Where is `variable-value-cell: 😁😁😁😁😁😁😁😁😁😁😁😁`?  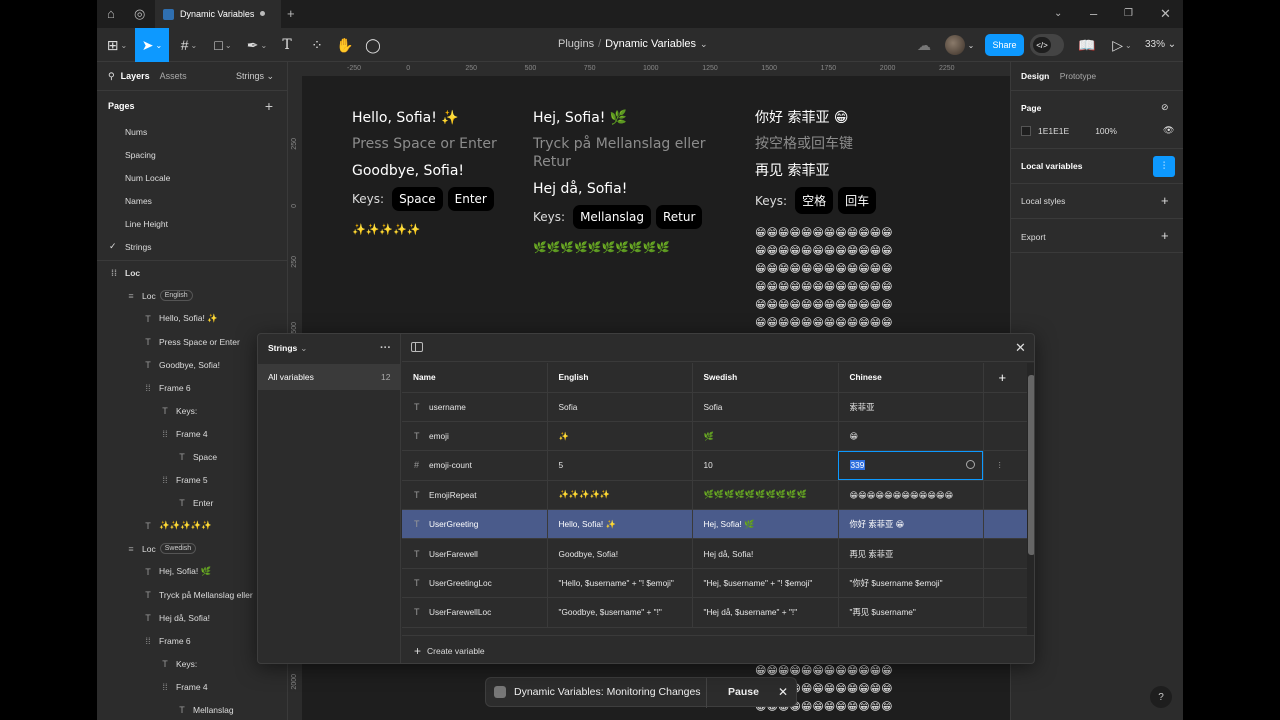
variable-value-cell: 😁😁😁😁😁😁😁😁😁😁😁😁 is located at coordinates (911, 495).